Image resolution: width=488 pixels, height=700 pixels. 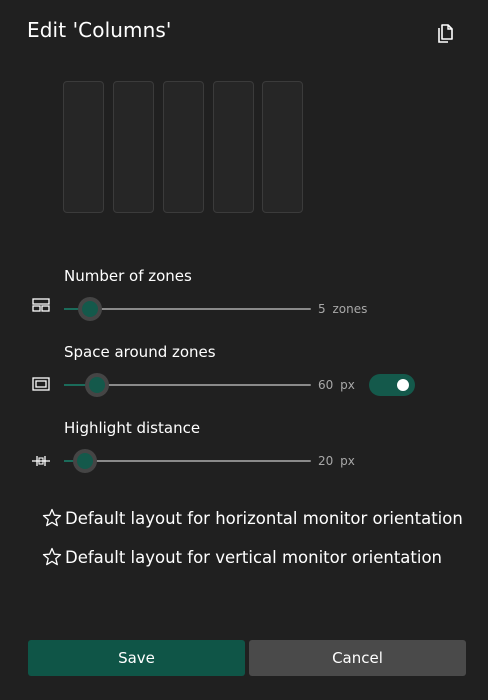 I want to click on slider-track, so click(x=187, y=461).